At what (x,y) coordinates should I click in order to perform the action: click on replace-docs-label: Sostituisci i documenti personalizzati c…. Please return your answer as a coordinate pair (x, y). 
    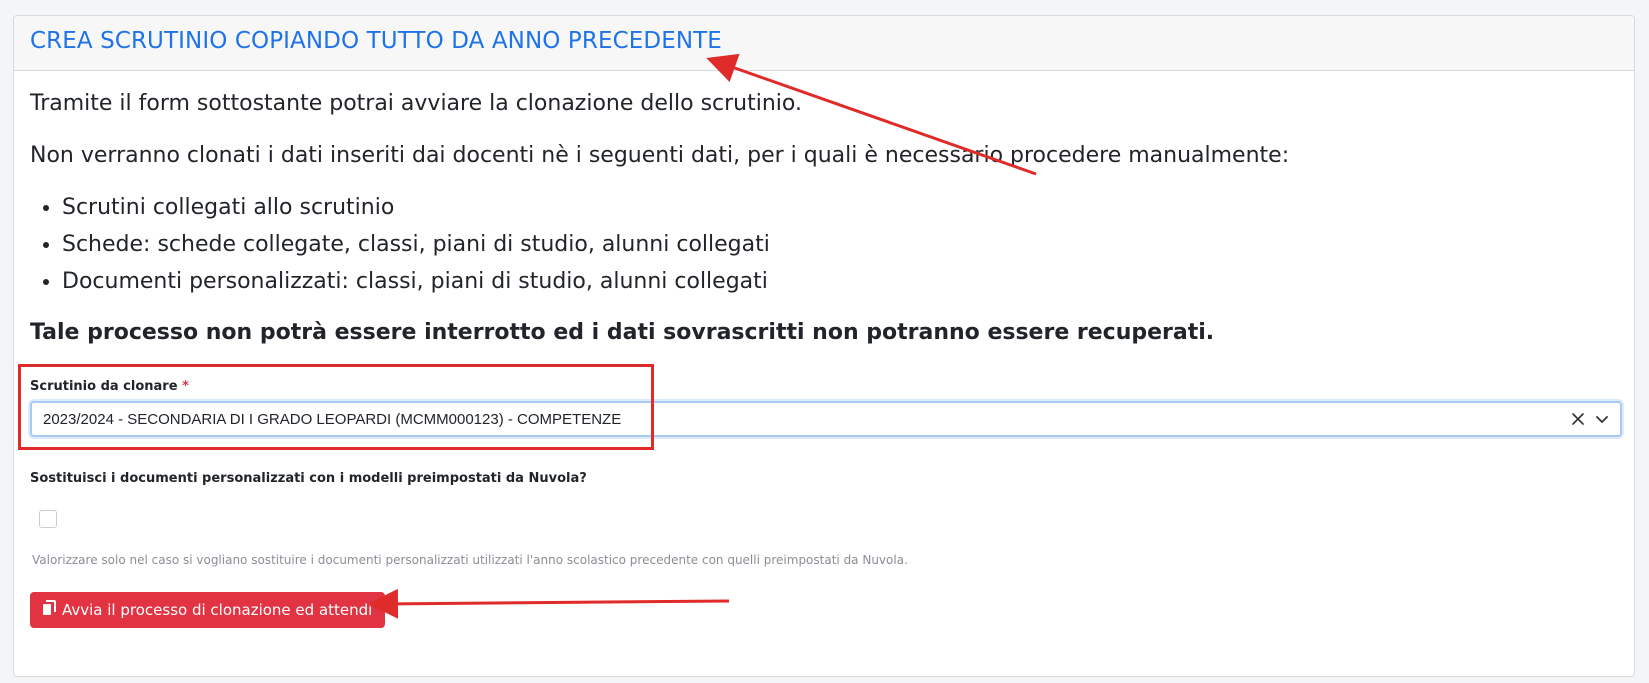
    Looking at the image, I should click on (308, 478).